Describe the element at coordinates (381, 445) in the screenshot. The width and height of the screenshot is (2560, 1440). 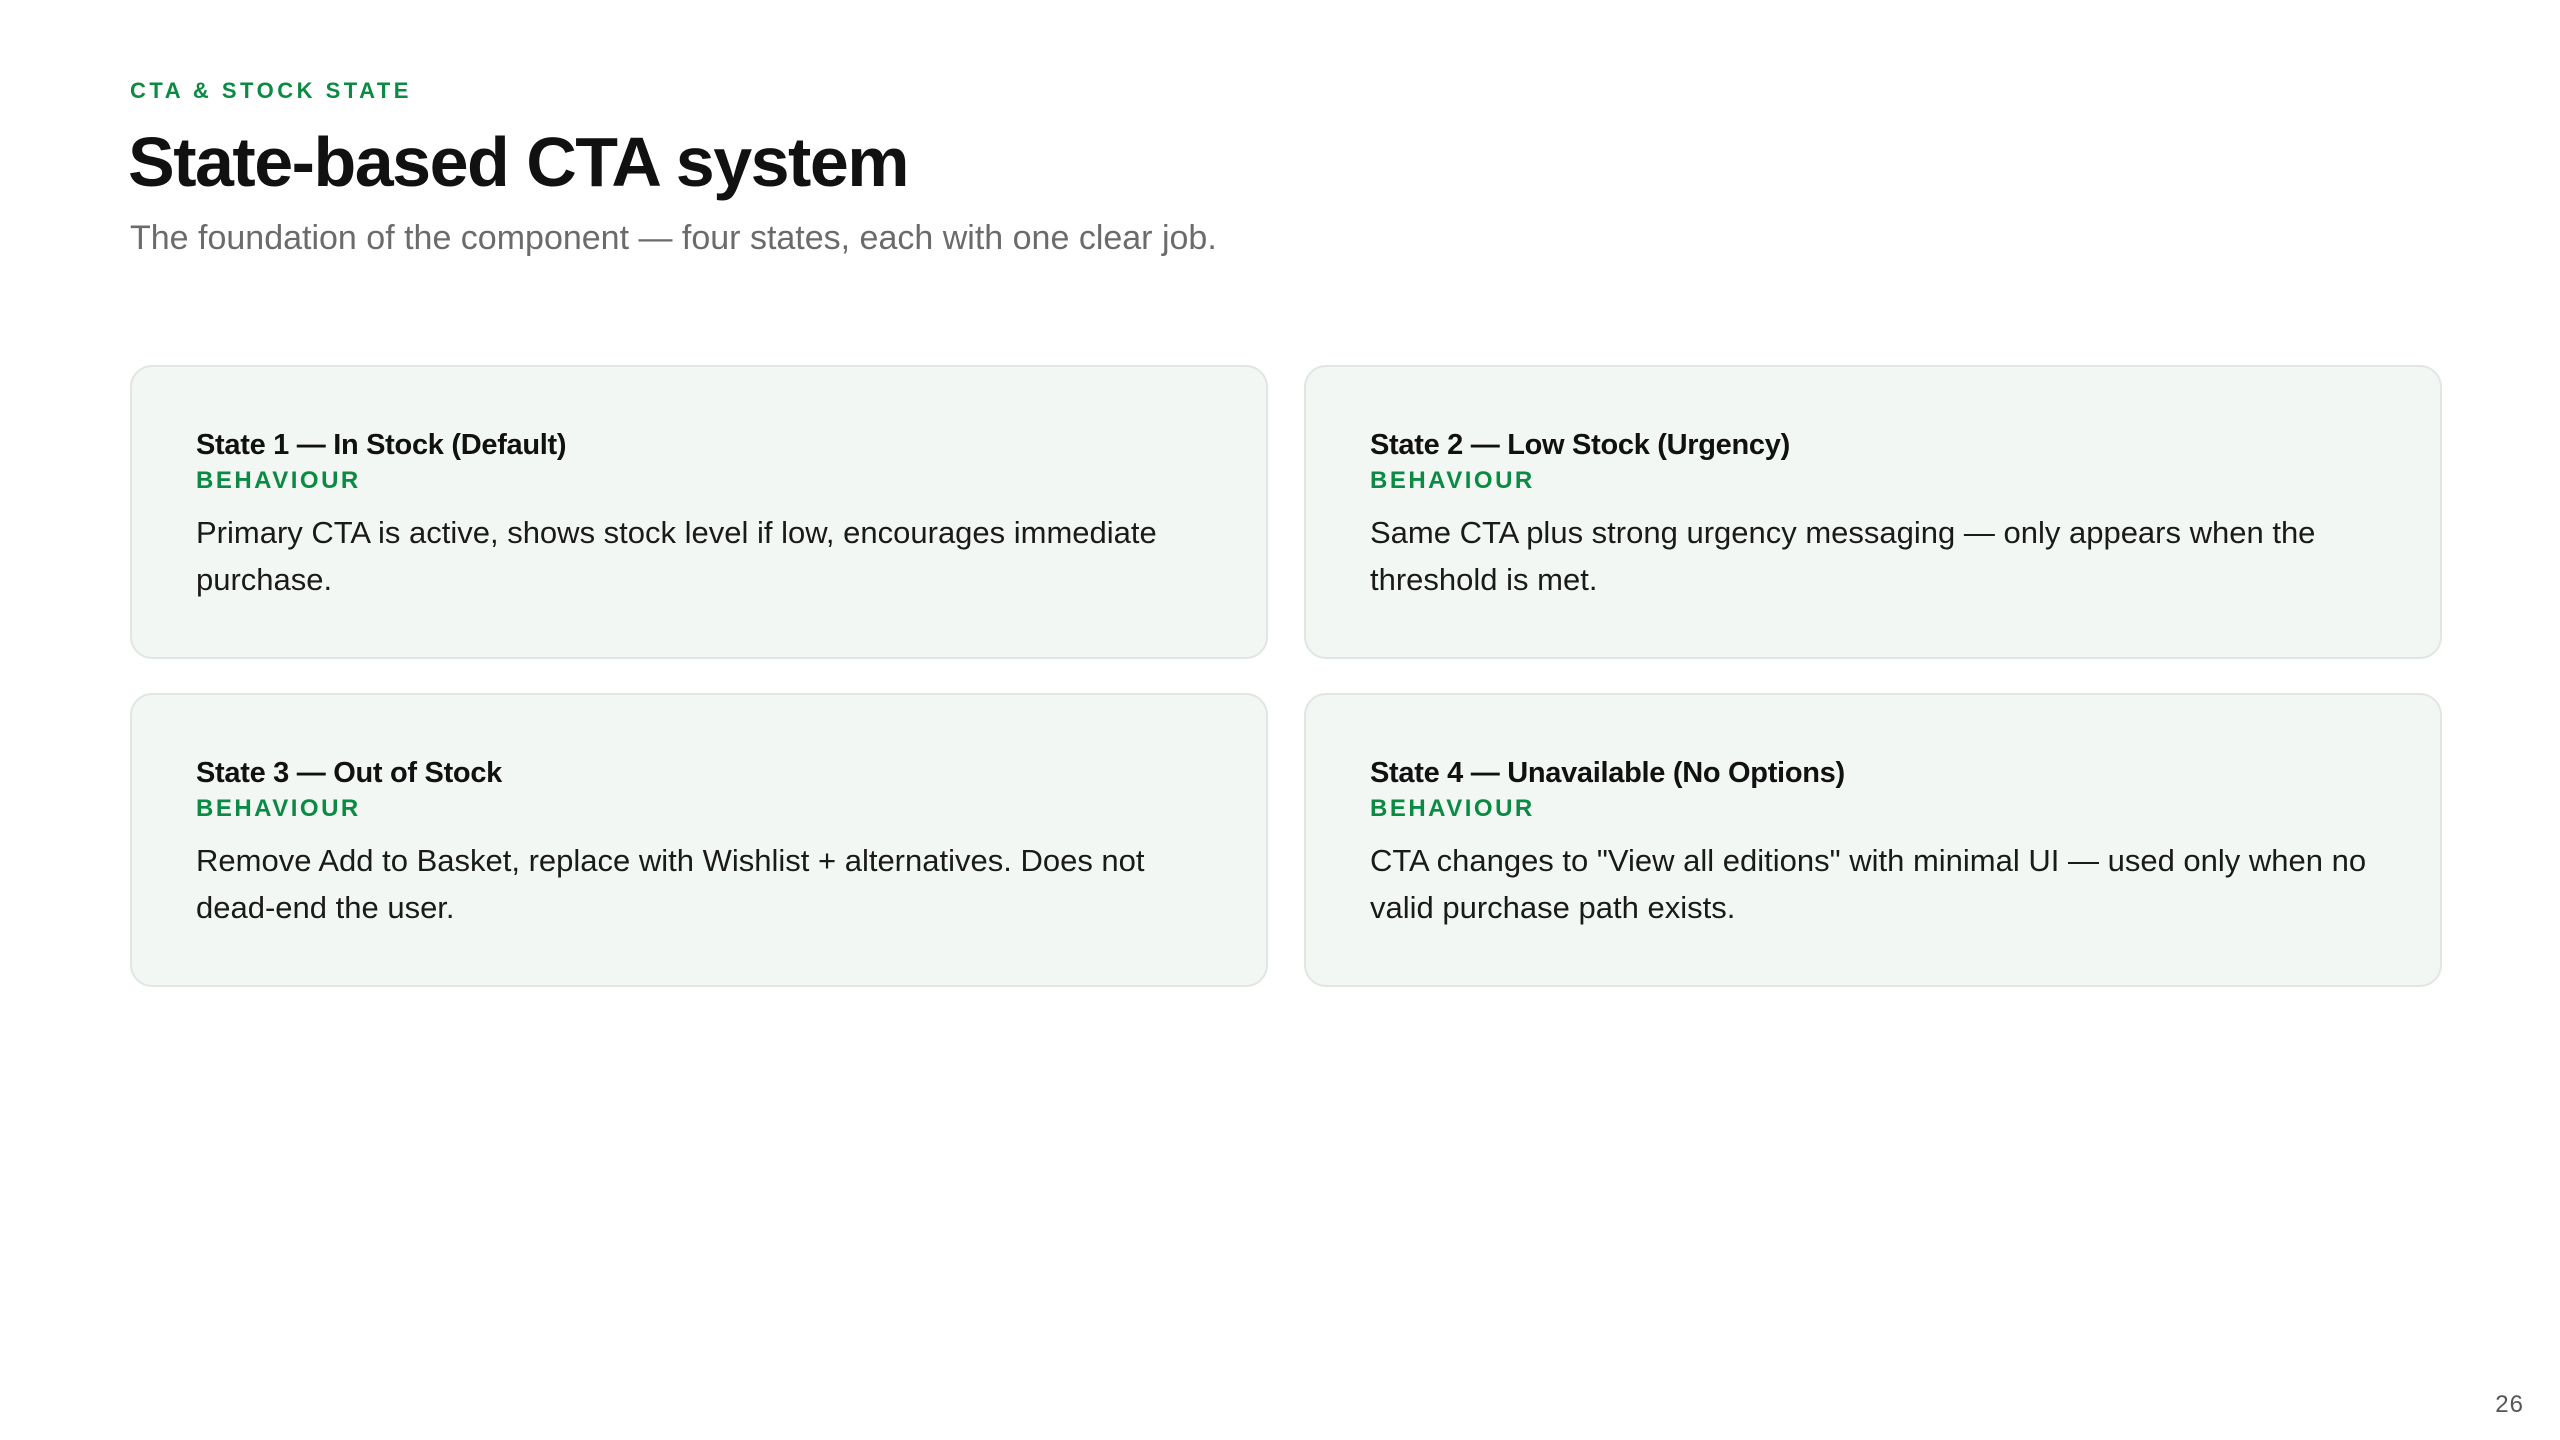
I see `state-card-title: State 1 — In Stock (Default)` at that location.